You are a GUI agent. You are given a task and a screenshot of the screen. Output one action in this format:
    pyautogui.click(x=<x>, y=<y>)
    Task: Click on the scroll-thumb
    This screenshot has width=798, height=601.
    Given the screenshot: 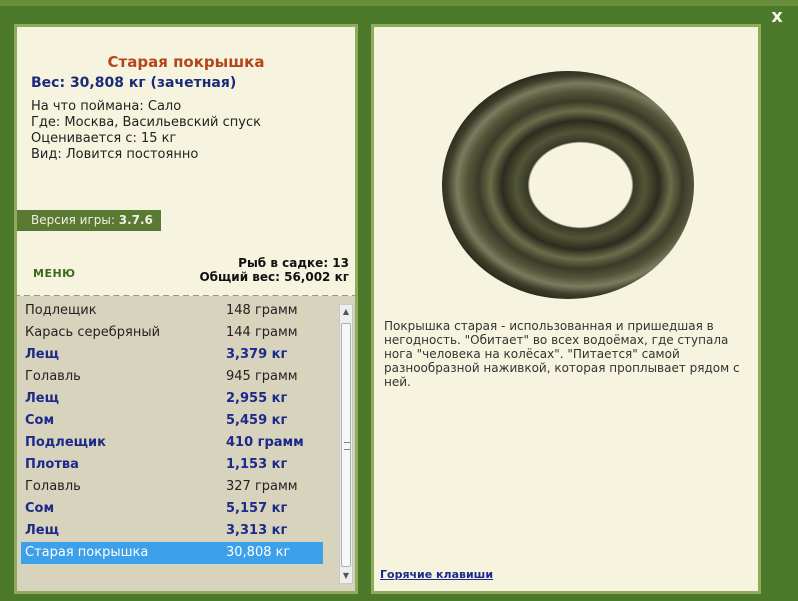 What is the action you would take?
    pyautogui.click(x=346, y=445)
    